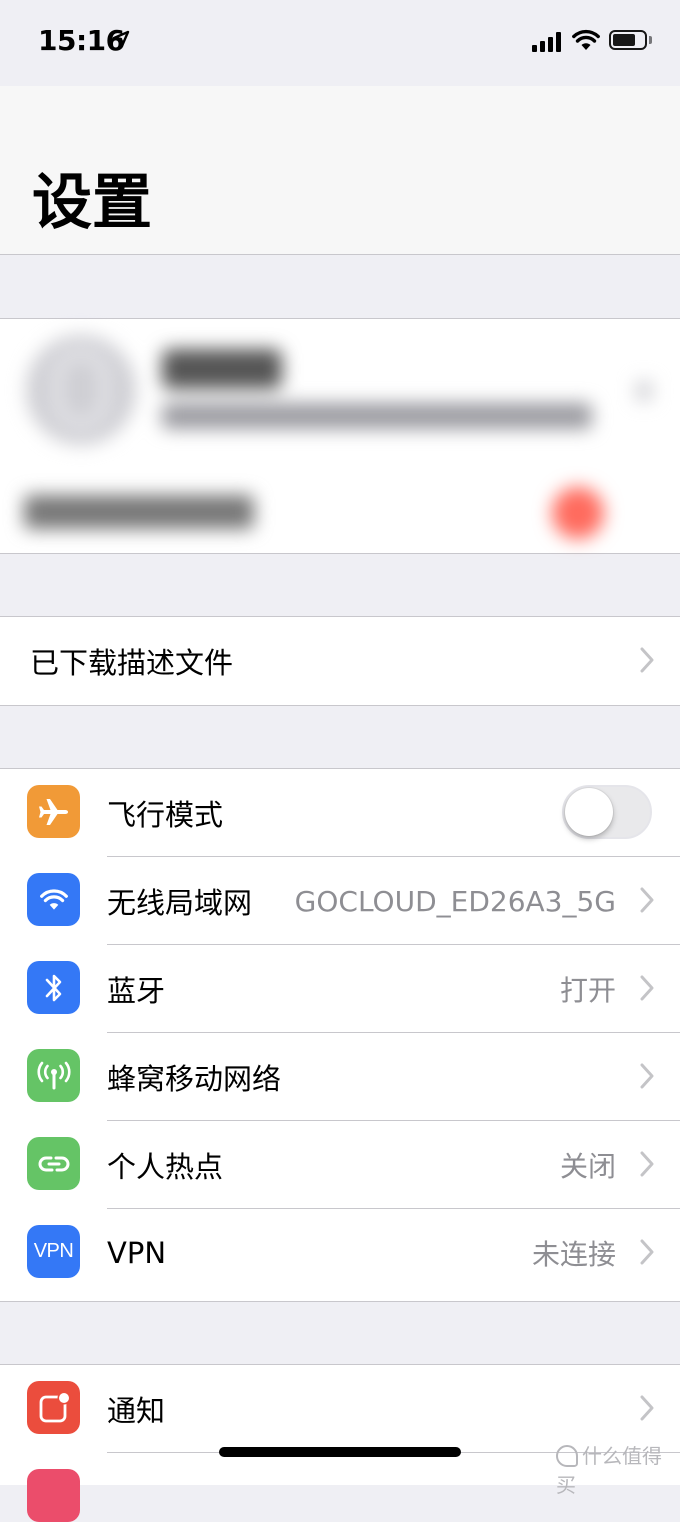 This screenshot has height=1522, width=680. I want to click on vpn-row: VPN VPN 未连接, so click(340, 1253).